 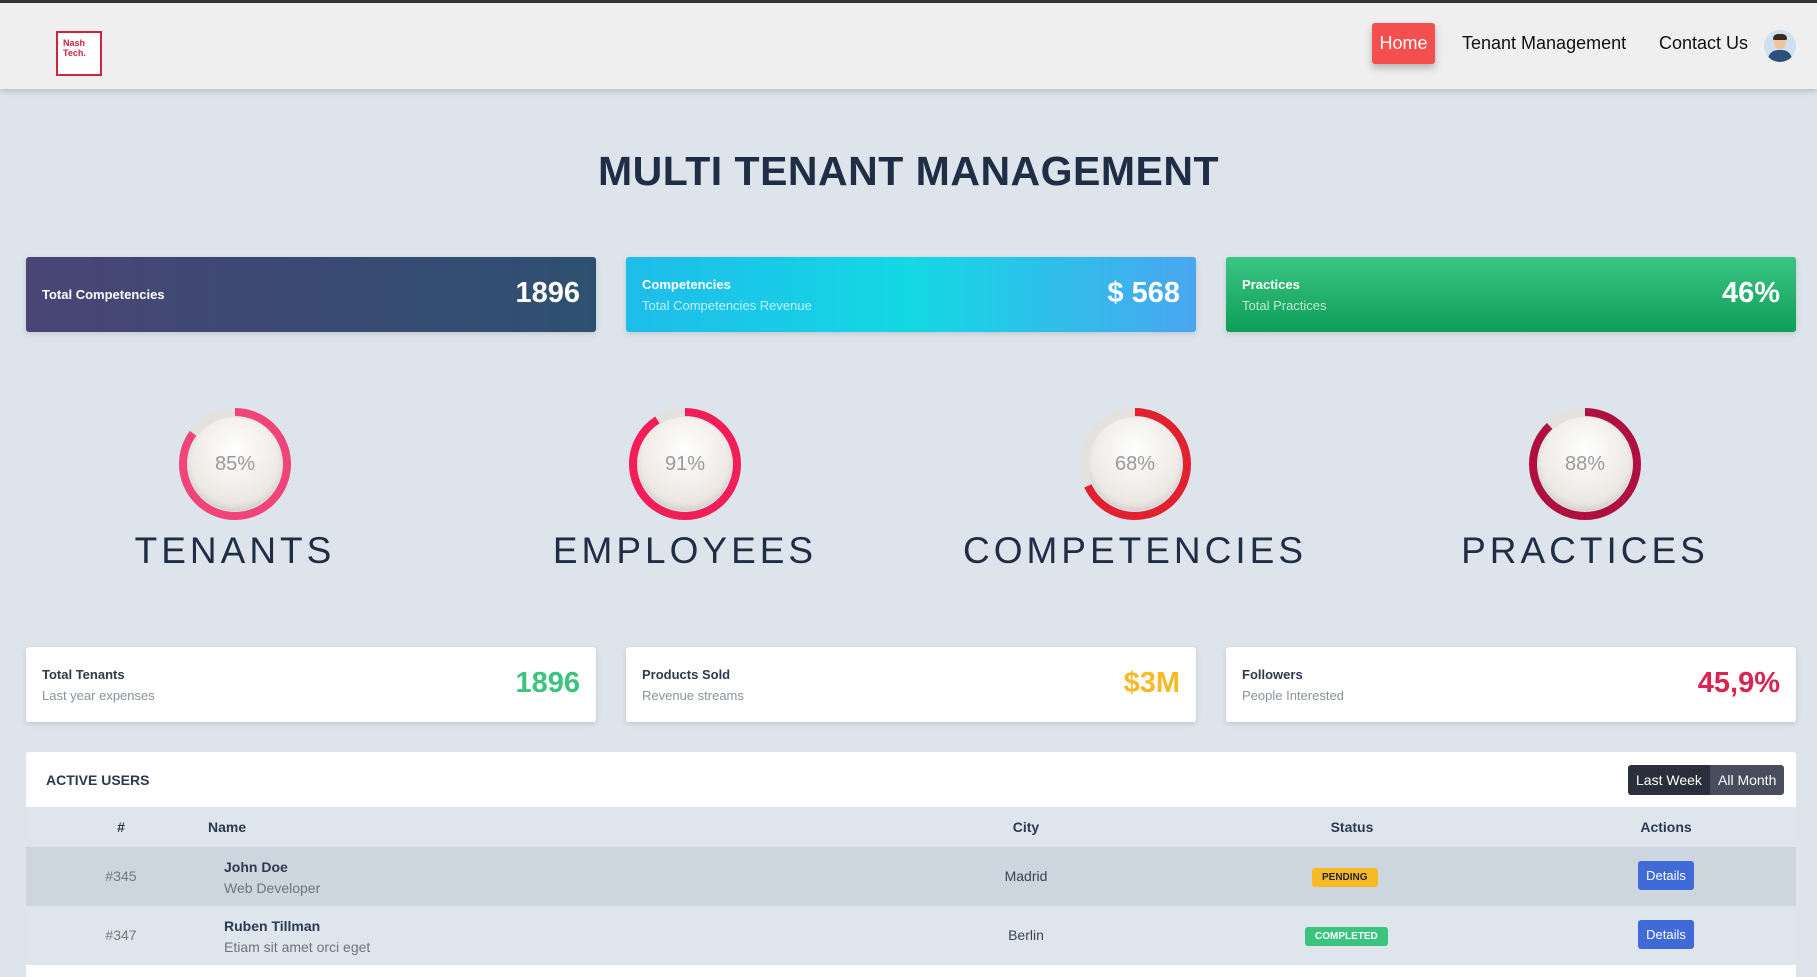 I want to click on column-header-city: City, so click(x=1026, y=827).